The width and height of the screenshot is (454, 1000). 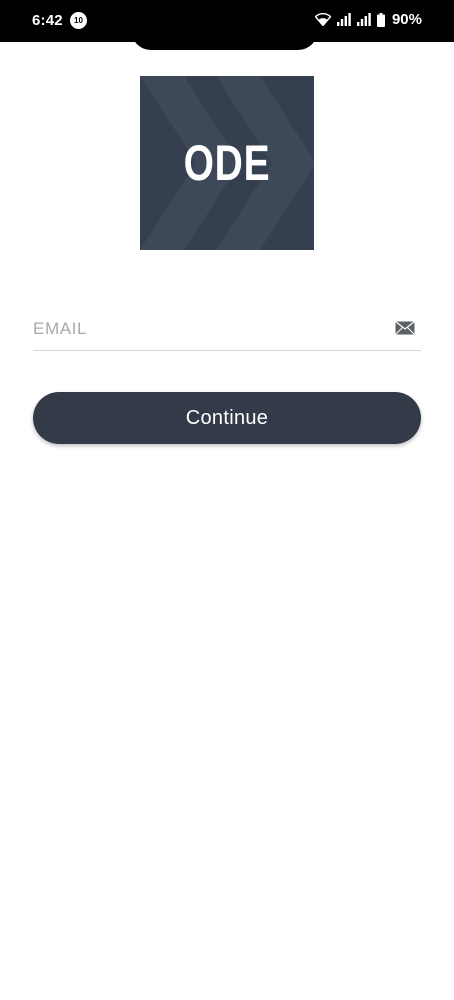 I want to click on logo-text: ODE, so click(x=227, y=163).